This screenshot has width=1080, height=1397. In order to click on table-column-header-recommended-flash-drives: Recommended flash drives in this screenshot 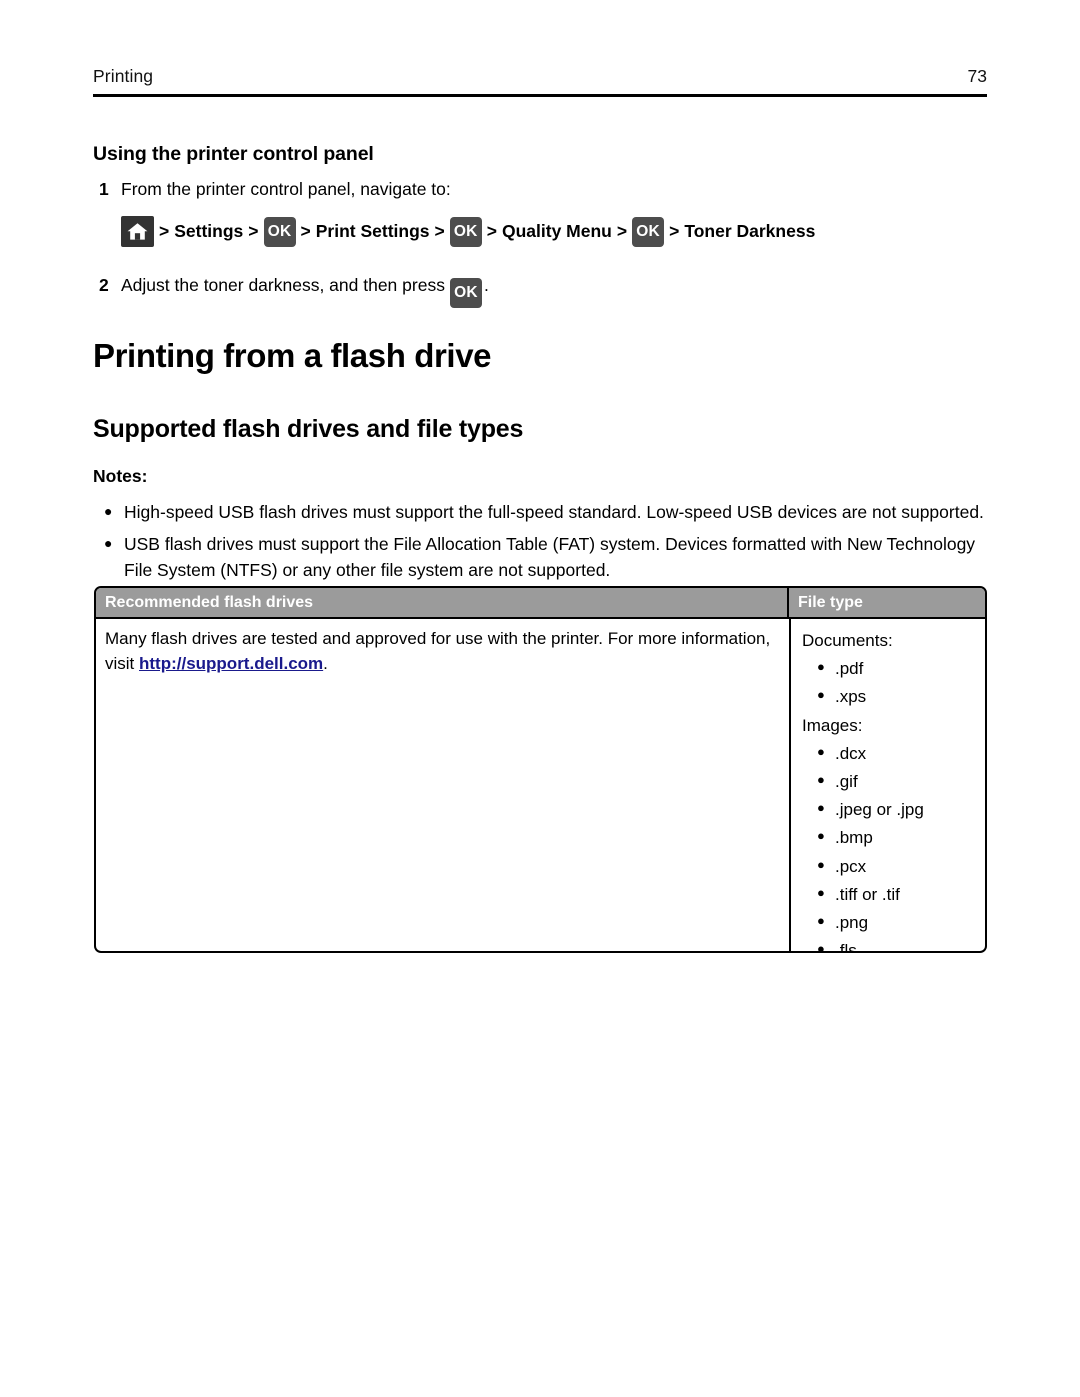, I will do `click(209, 602)`.